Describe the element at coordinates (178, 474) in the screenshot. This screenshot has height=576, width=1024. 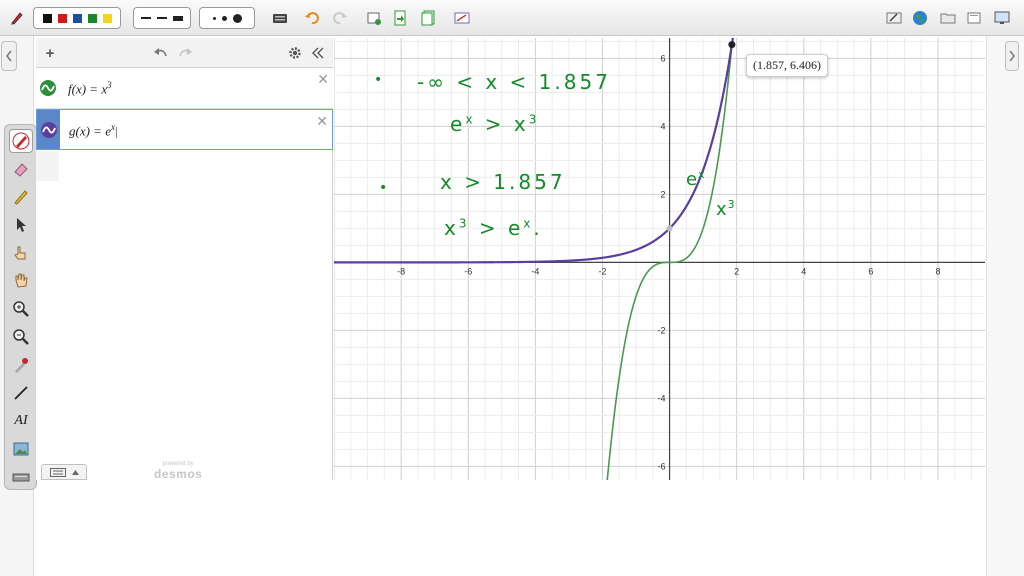
I see `desmos-logo-text: desmos` at that location.